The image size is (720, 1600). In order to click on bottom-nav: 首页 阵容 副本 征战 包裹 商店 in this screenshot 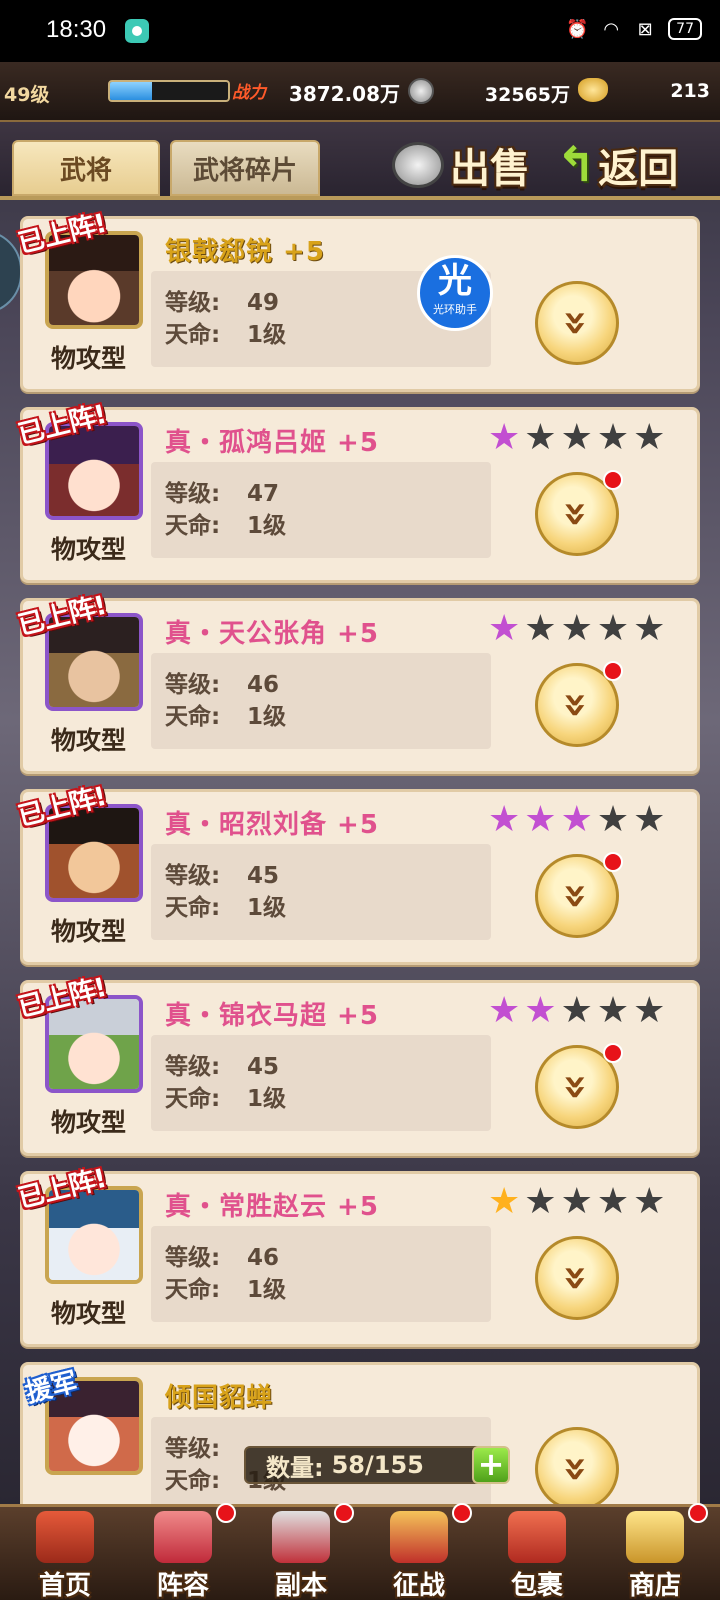, I will do `click(360, 1551)`.